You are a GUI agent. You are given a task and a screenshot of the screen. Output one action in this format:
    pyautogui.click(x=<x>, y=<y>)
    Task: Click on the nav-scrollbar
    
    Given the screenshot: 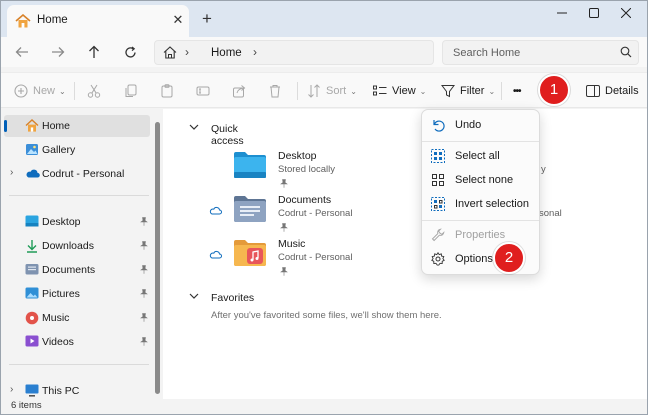 What is the action you would take?
    pyautogui.click(x=157, y=258)
    